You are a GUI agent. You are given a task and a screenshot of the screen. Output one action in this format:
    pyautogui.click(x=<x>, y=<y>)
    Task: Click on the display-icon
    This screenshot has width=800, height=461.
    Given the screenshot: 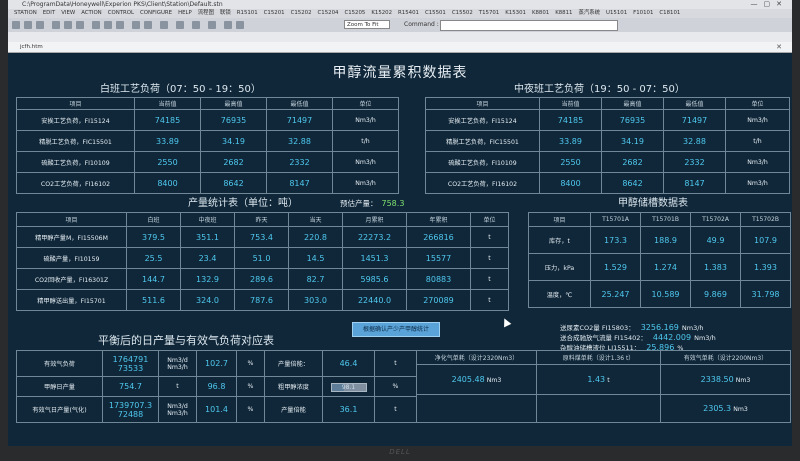 What is the action you would take?
    pyautogui.click(x=96, y=25)
    